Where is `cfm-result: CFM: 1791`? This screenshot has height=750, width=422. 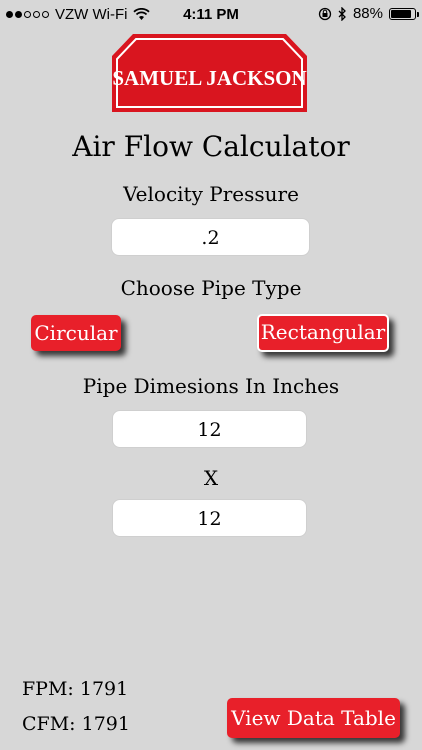 cfm-result: CFM: 1791 is located at coordinates (76, 724).